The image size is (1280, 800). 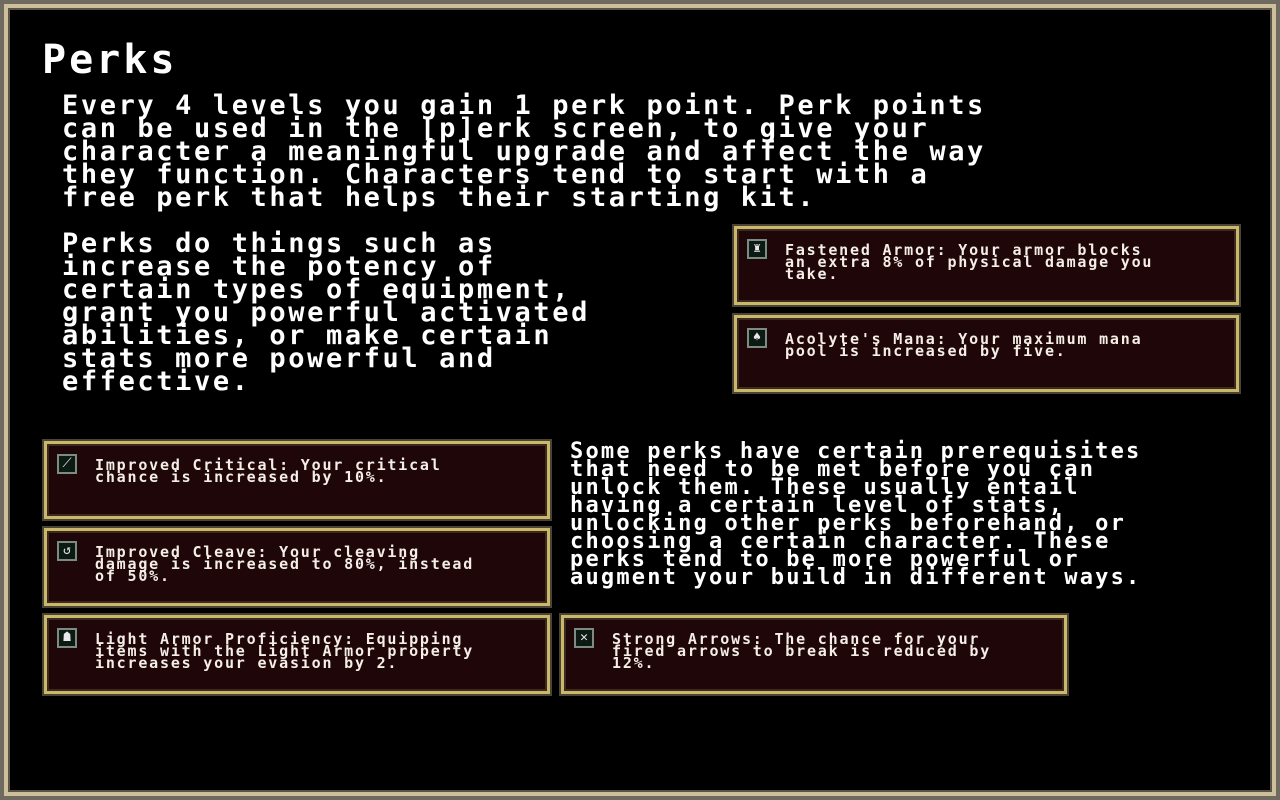 I want to click on cleave-icon: ↺, so click(x=67, y=551).